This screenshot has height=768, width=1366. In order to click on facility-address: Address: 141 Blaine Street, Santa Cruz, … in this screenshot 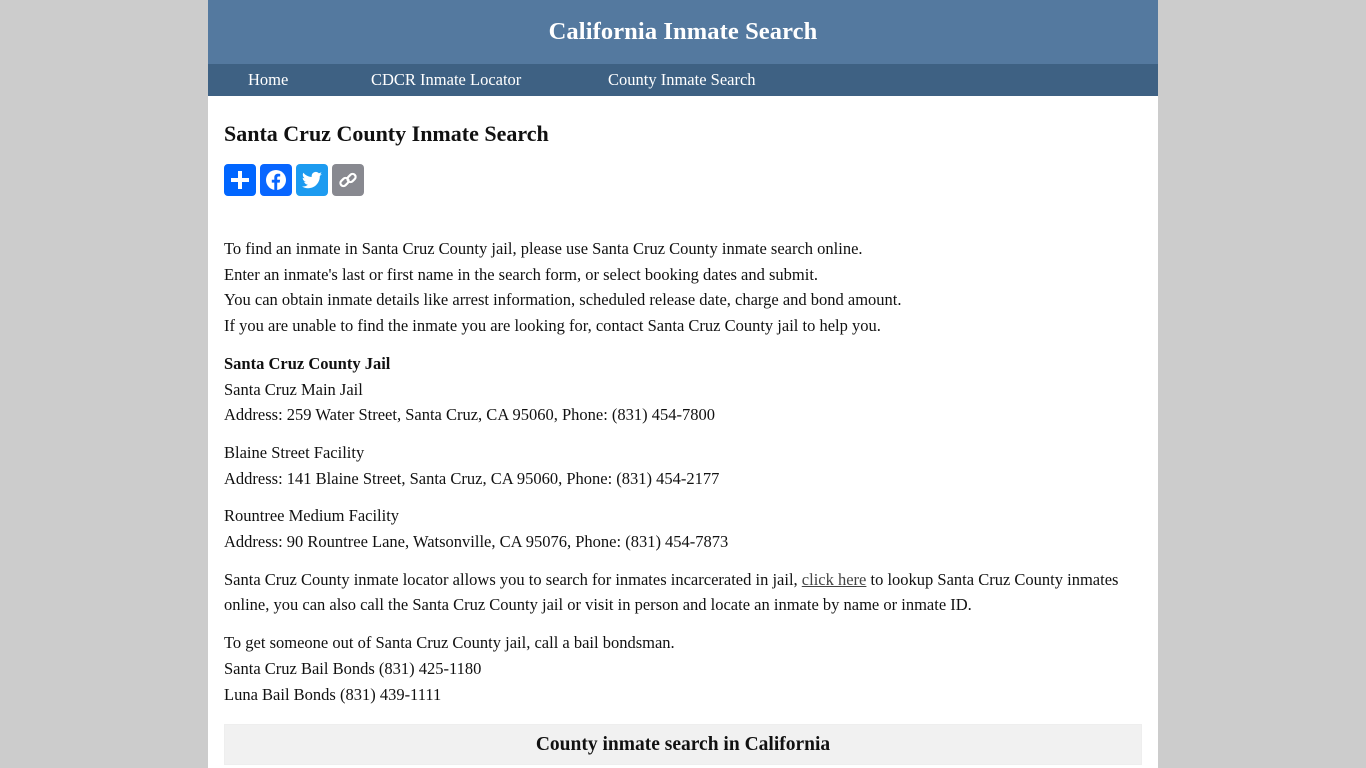, I will do `click(472, 478)`.